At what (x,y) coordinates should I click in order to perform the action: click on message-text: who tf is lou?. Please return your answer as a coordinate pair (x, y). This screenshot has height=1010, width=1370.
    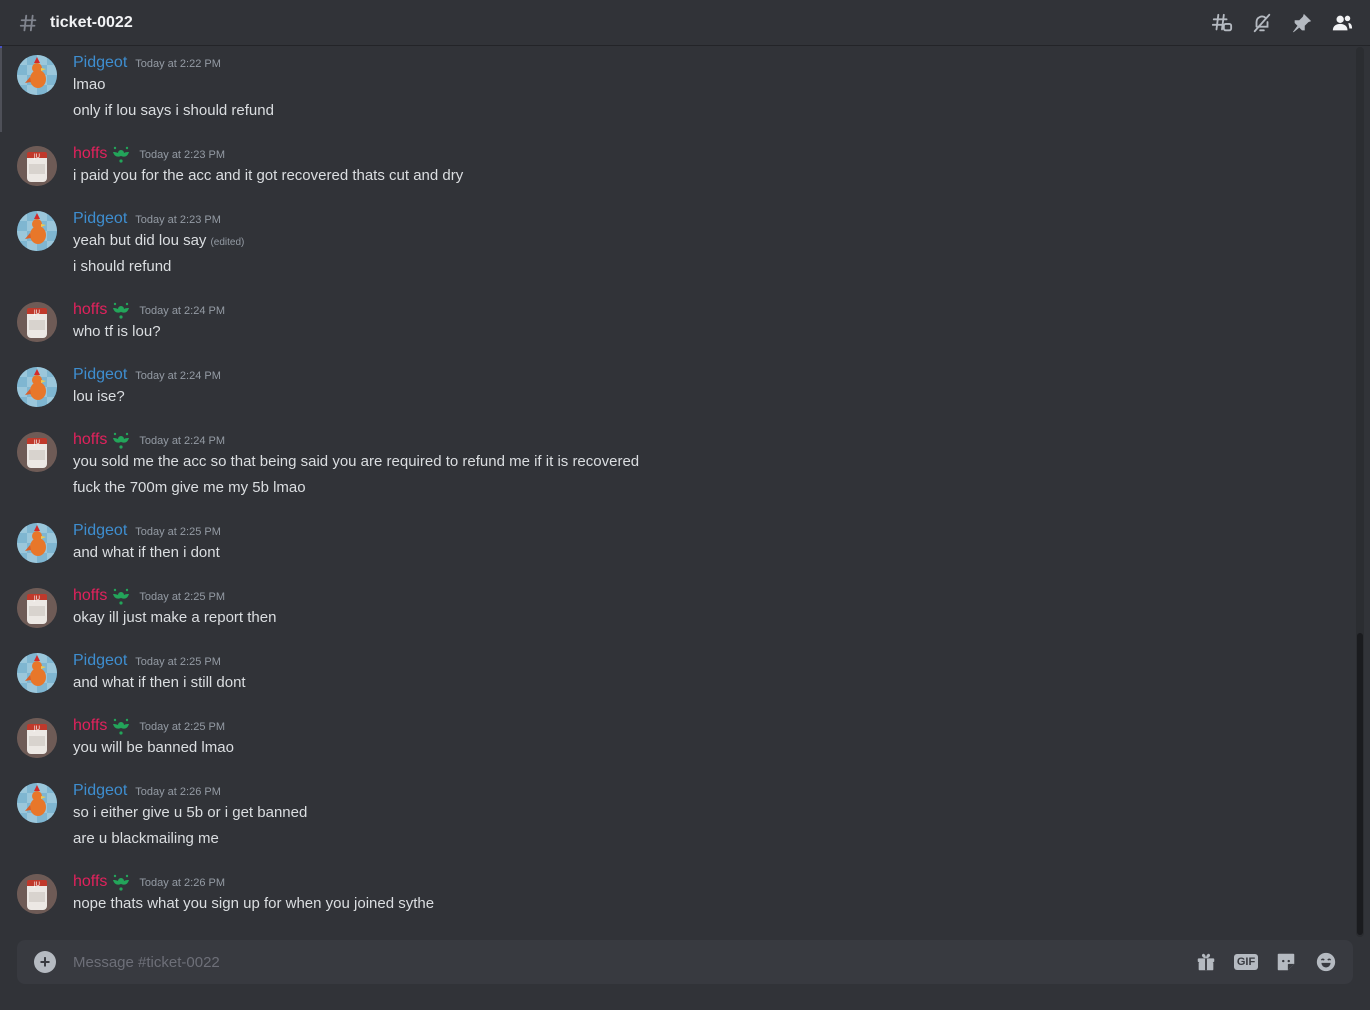
    Looking at the image, I should click on (117, 332).